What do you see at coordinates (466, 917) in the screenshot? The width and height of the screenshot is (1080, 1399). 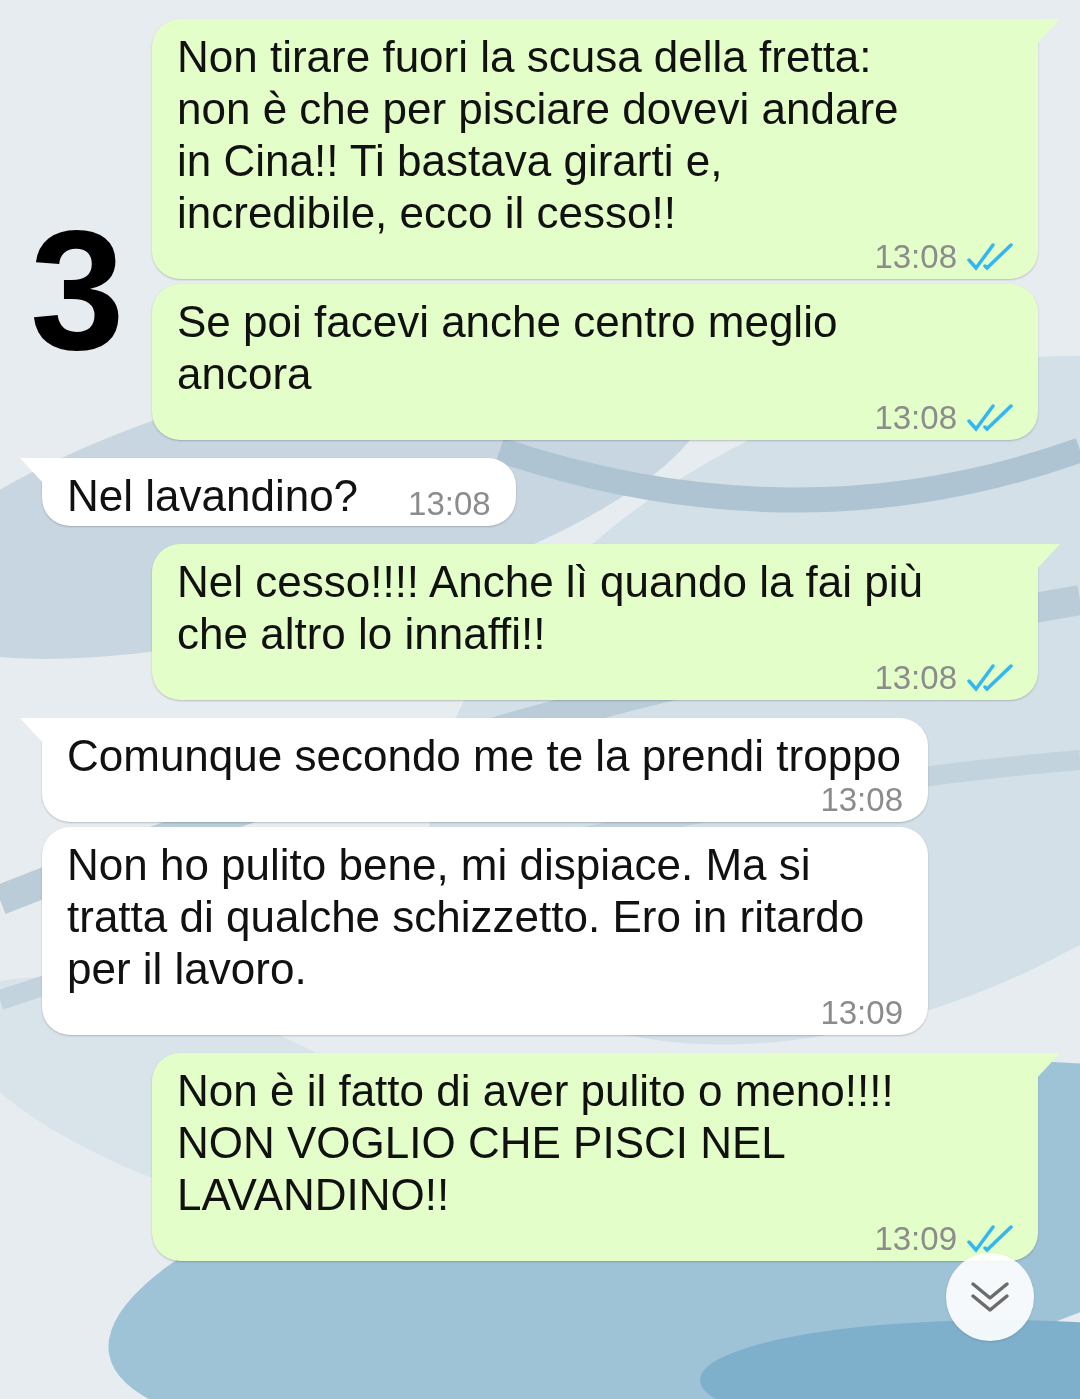 I see `message-text: Non ho pulito bene, mi dispiace. Ma si tratta di qualche schizzetto. Ero in ritardo per il lavoro.` at bounding box center [466, 917].